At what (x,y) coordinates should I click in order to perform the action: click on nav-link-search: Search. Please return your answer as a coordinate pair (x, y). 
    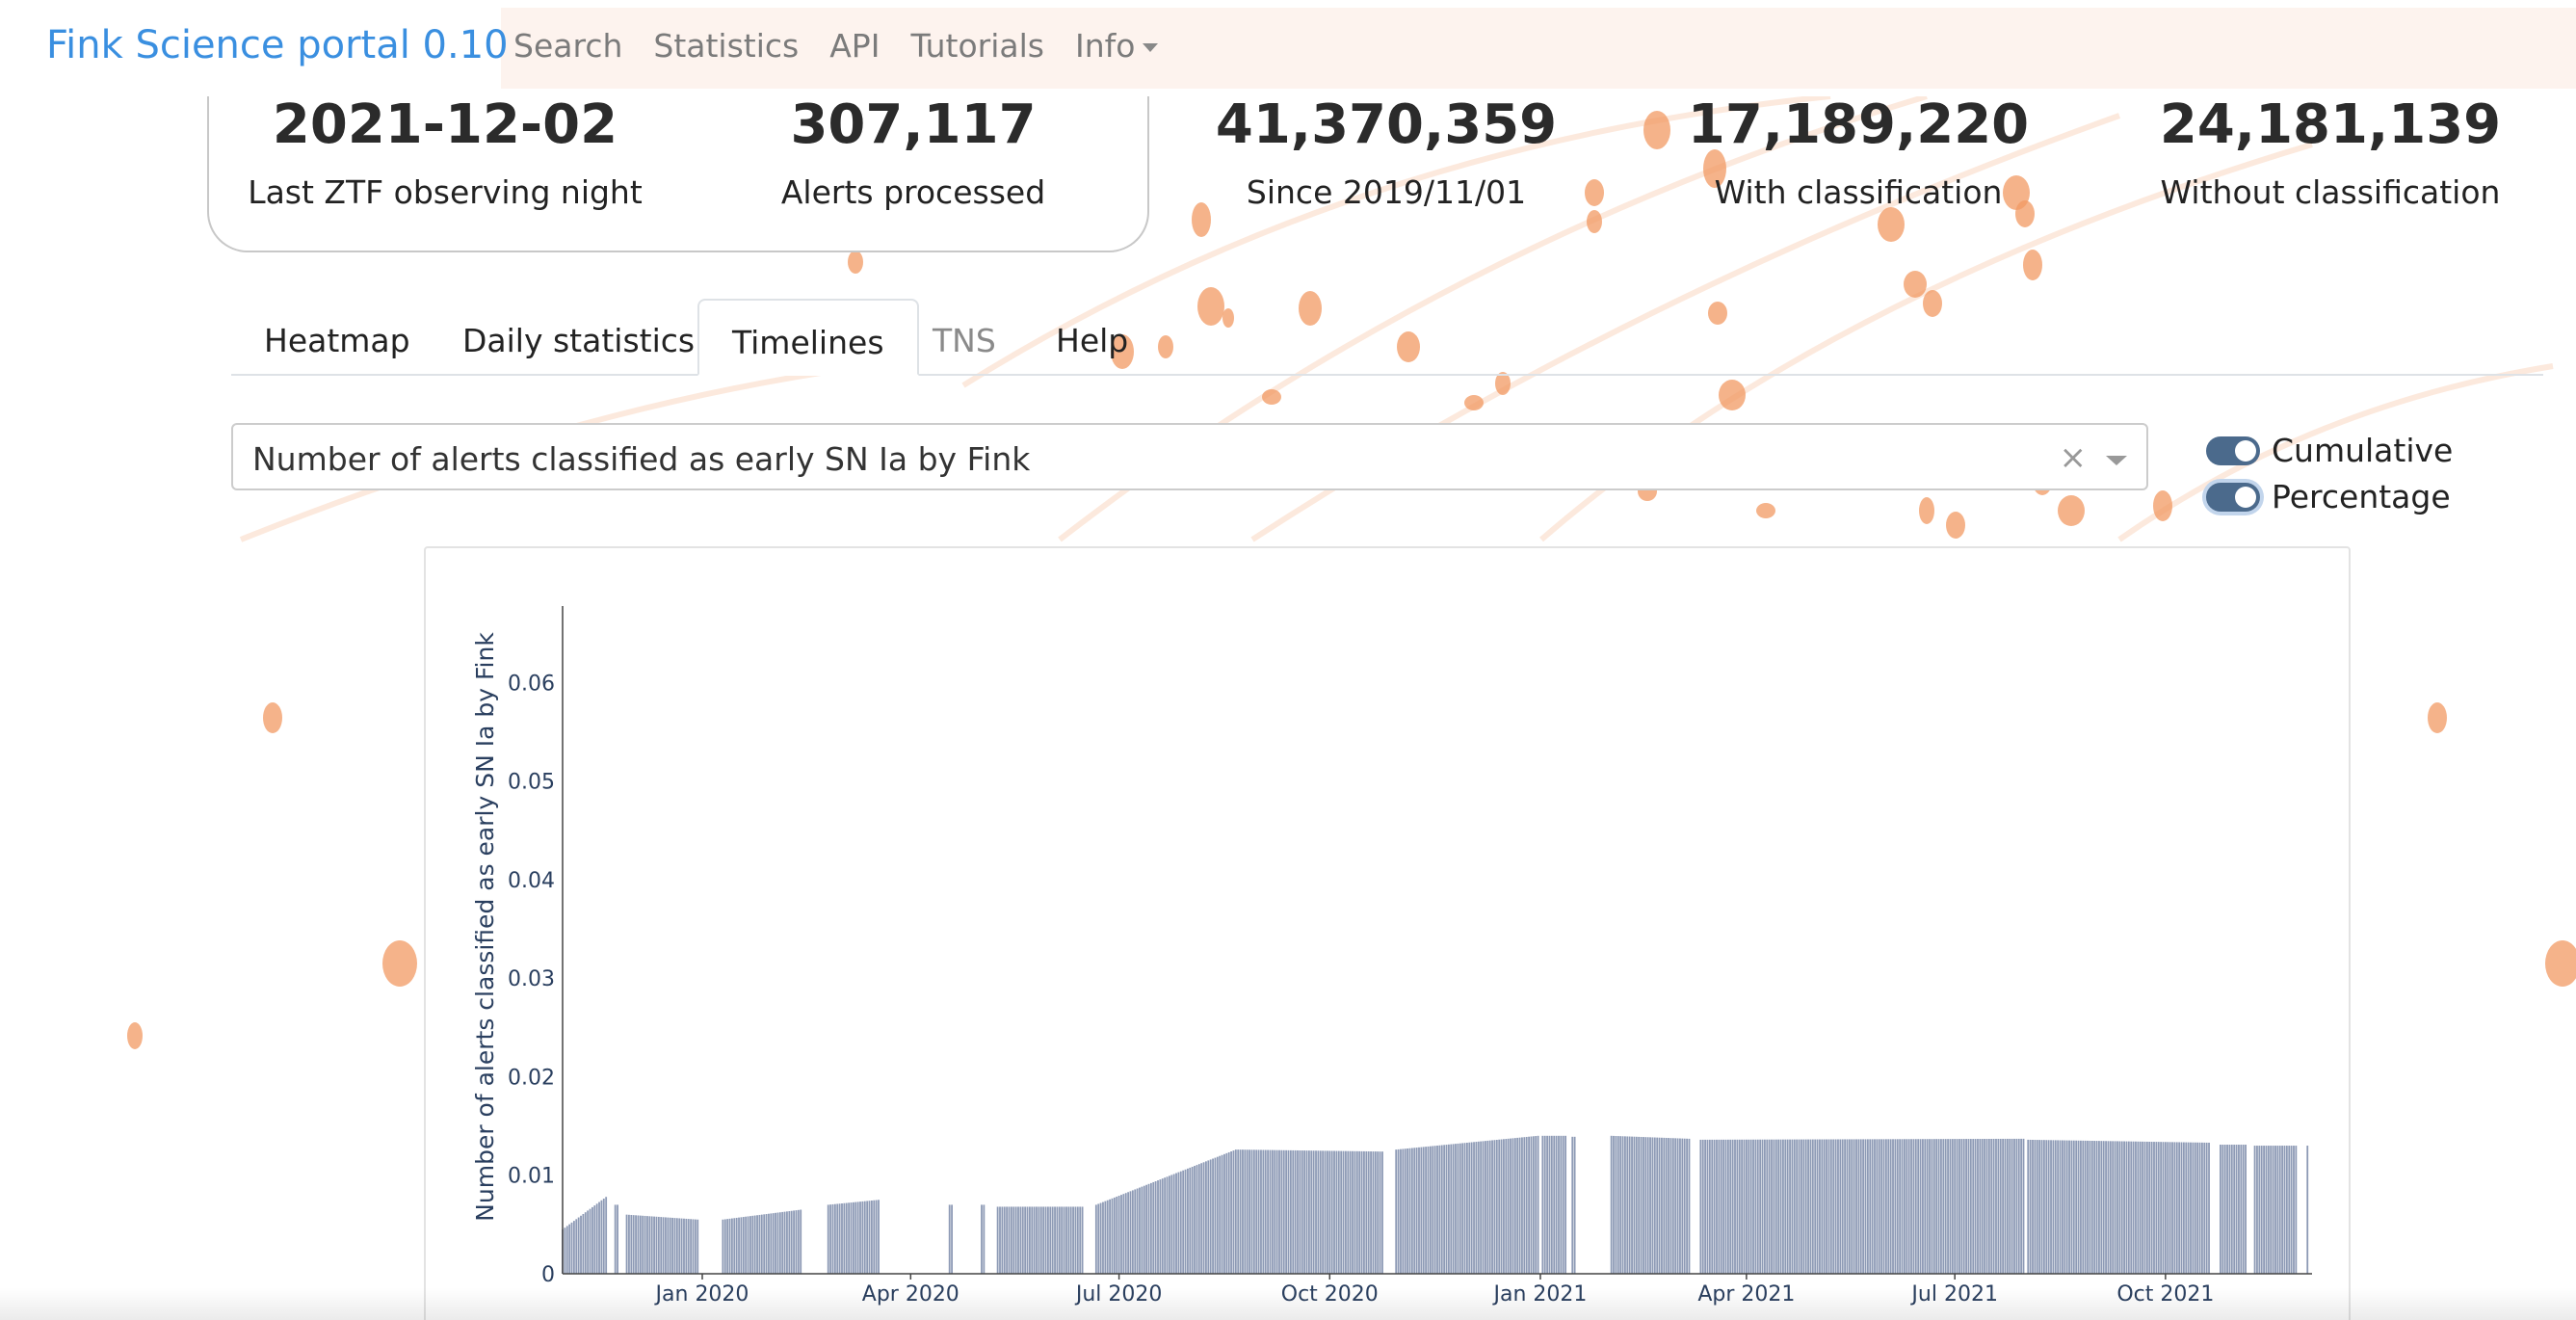
    Looking at the image, I should click on (567, 46).